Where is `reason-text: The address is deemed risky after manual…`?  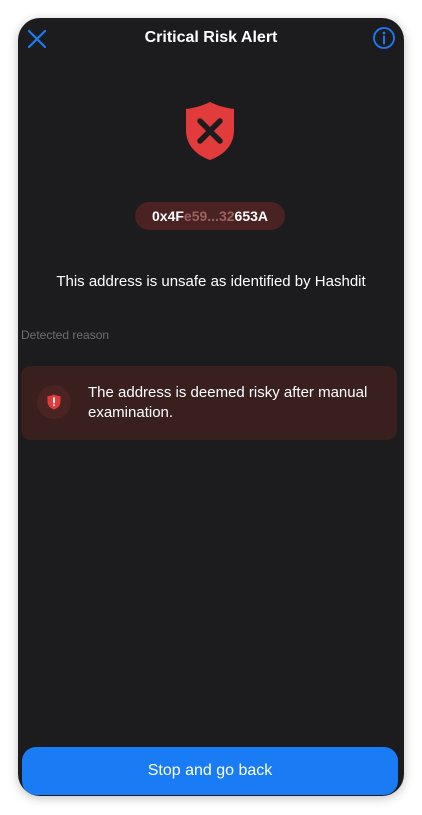 reason-text: The address is deemed risky after manual… is located at coordinates (228, 402).